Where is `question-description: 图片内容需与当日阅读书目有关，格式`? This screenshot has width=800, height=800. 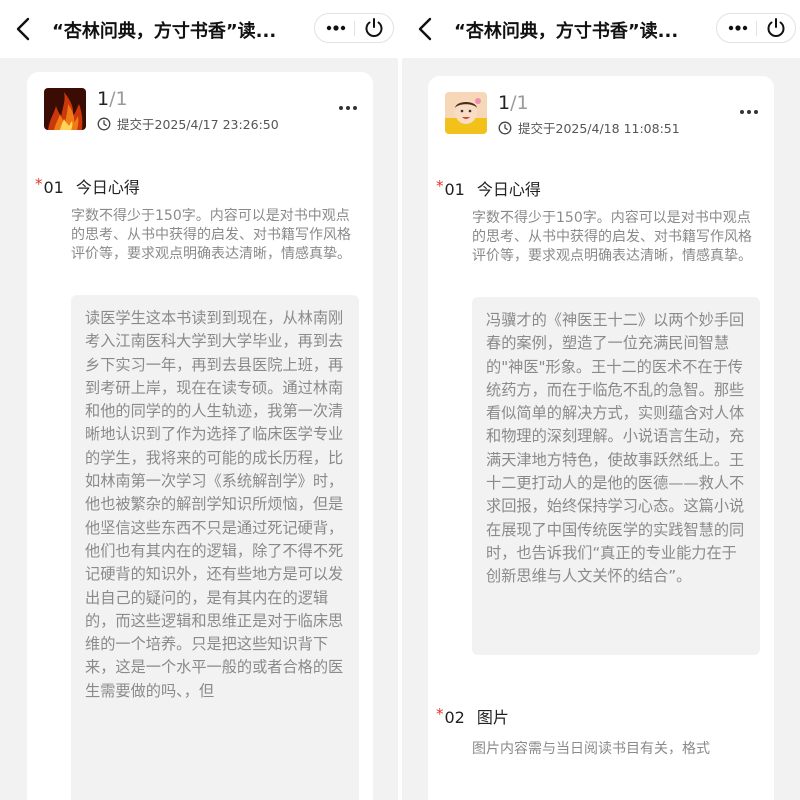
question-description: 图片内容需与当日阅读书目有关，格式 is located at coordinates (591, 749).